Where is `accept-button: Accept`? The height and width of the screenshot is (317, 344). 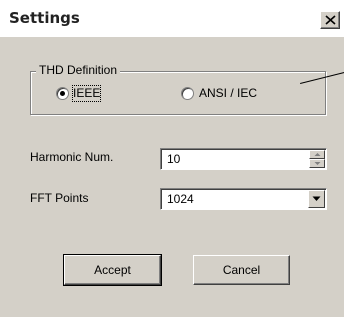
accept-button: Accept is located at coordinates (112, 270).